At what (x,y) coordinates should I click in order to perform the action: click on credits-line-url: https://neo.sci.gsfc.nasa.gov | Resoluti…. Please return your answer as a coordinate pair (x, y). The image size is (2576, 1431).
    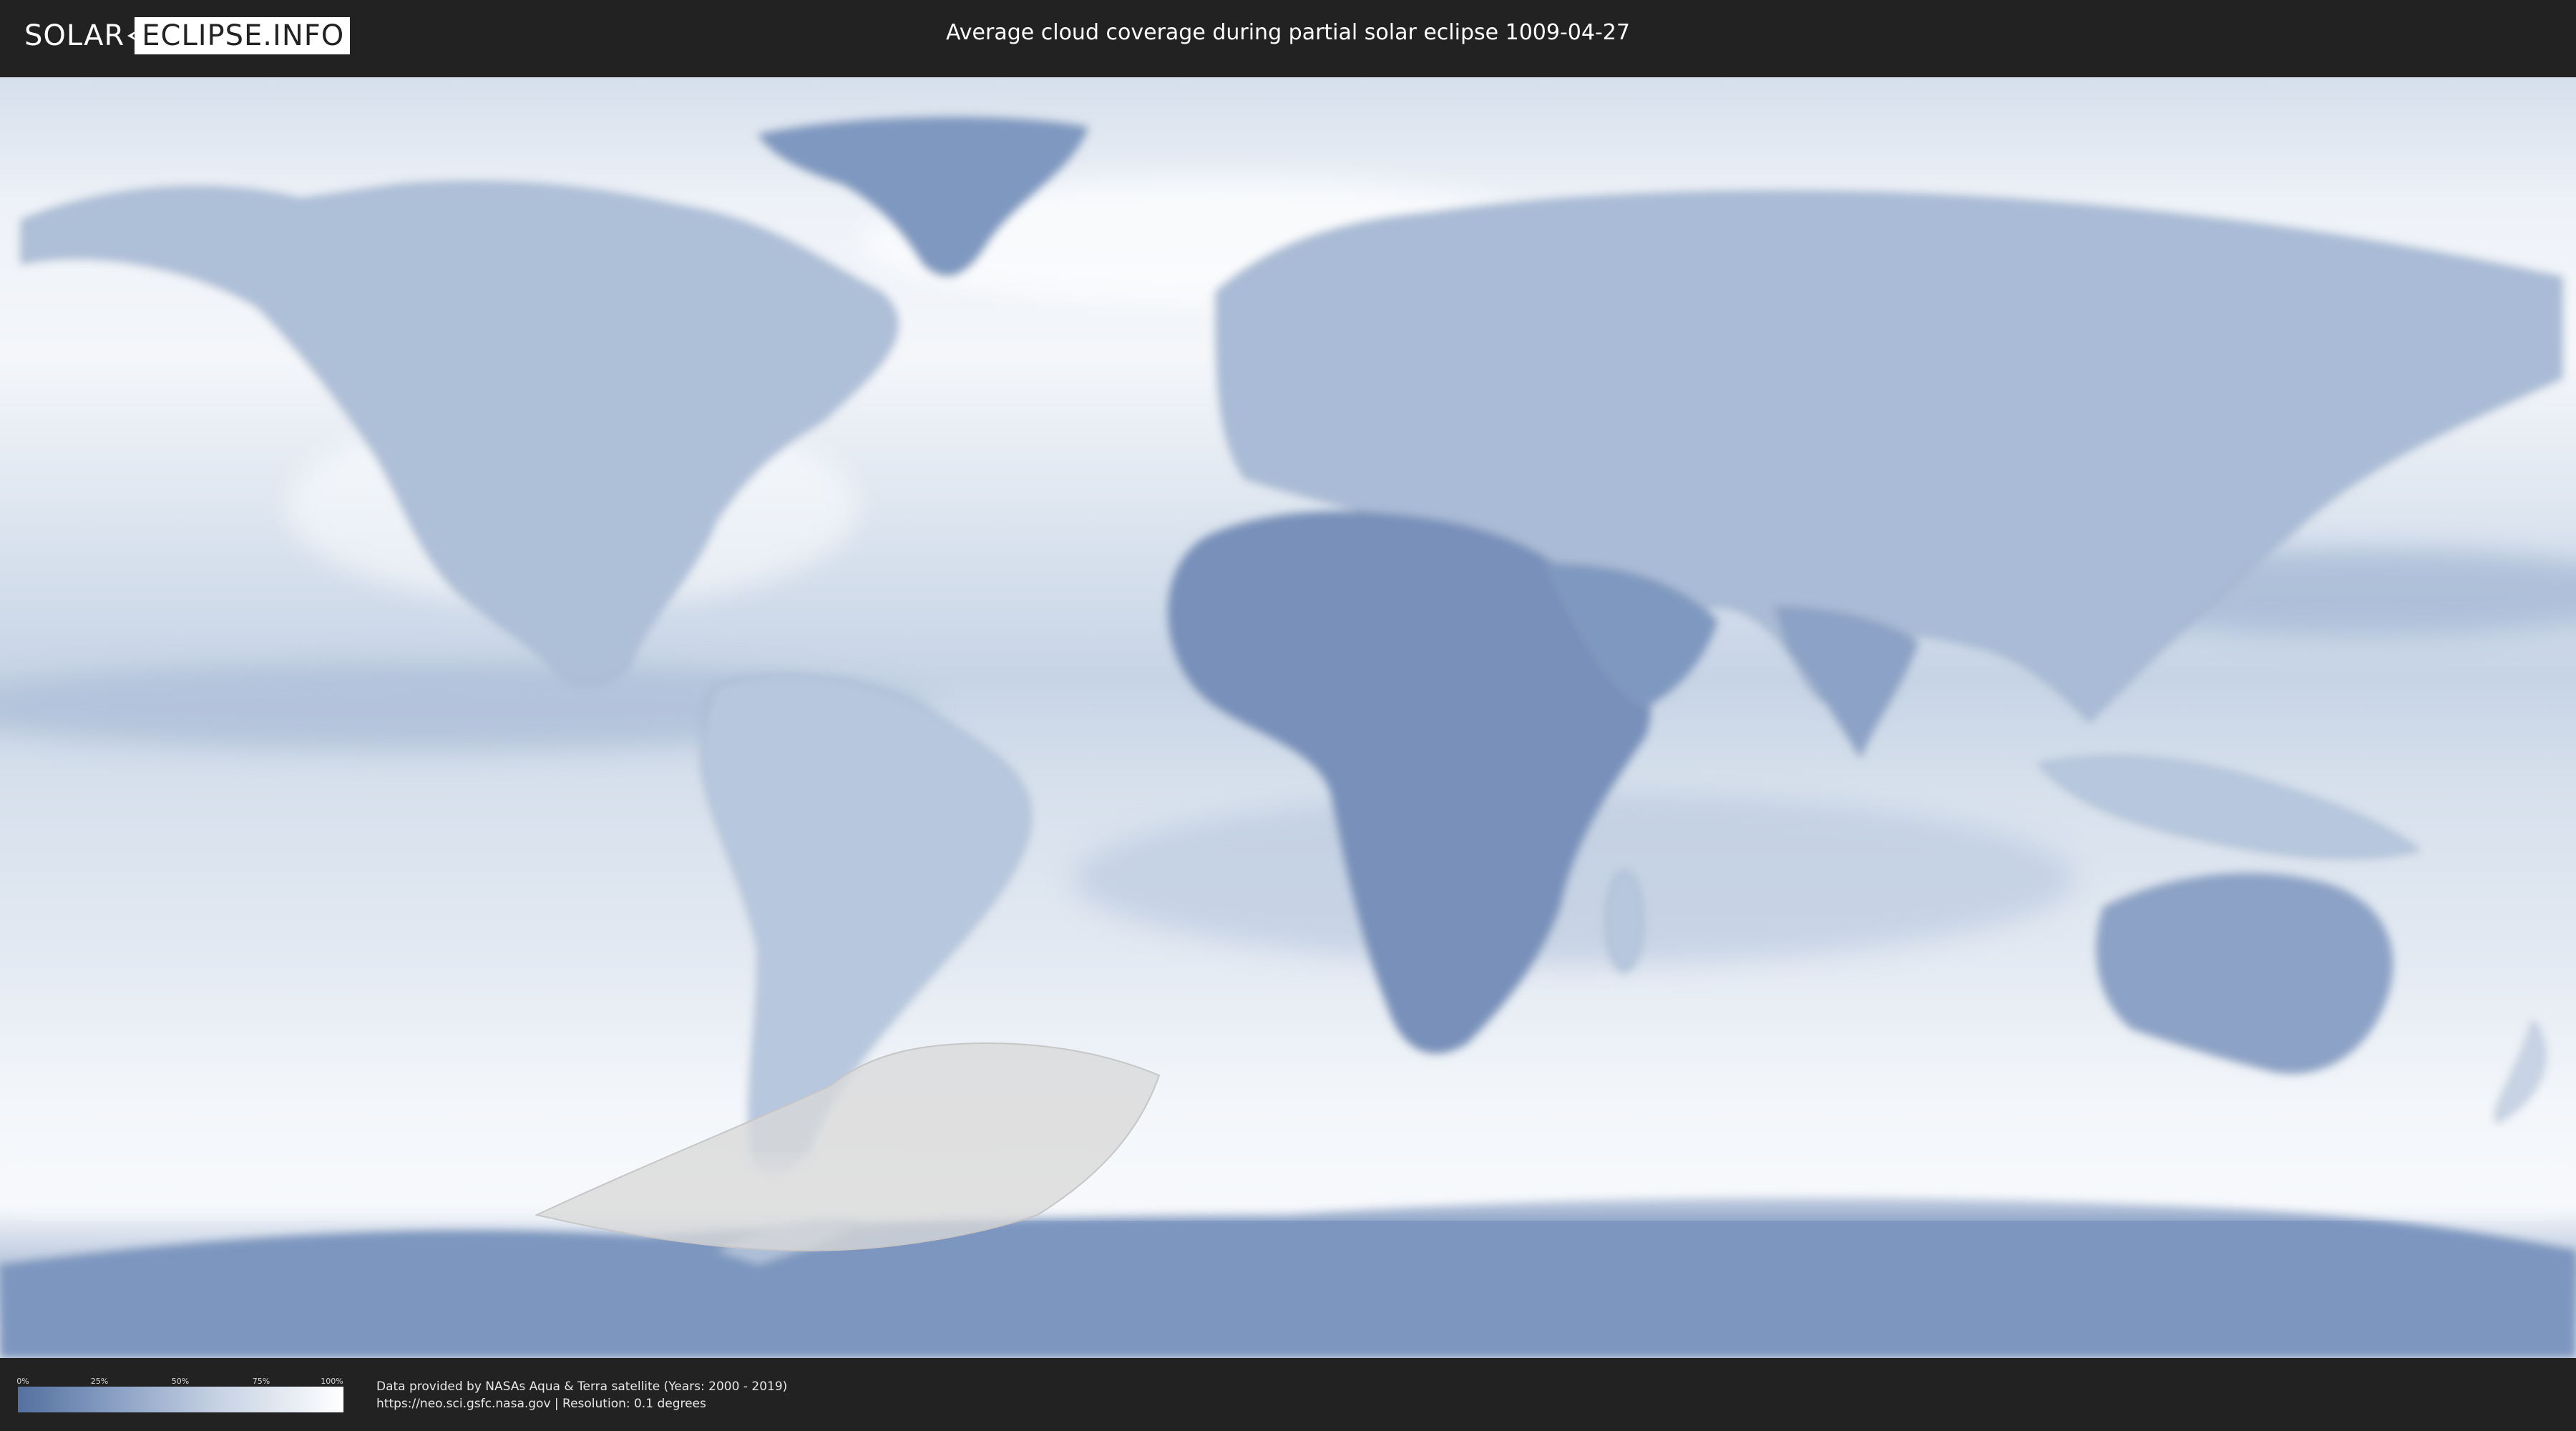
    Looking at the image, I should click on (581, 1404).